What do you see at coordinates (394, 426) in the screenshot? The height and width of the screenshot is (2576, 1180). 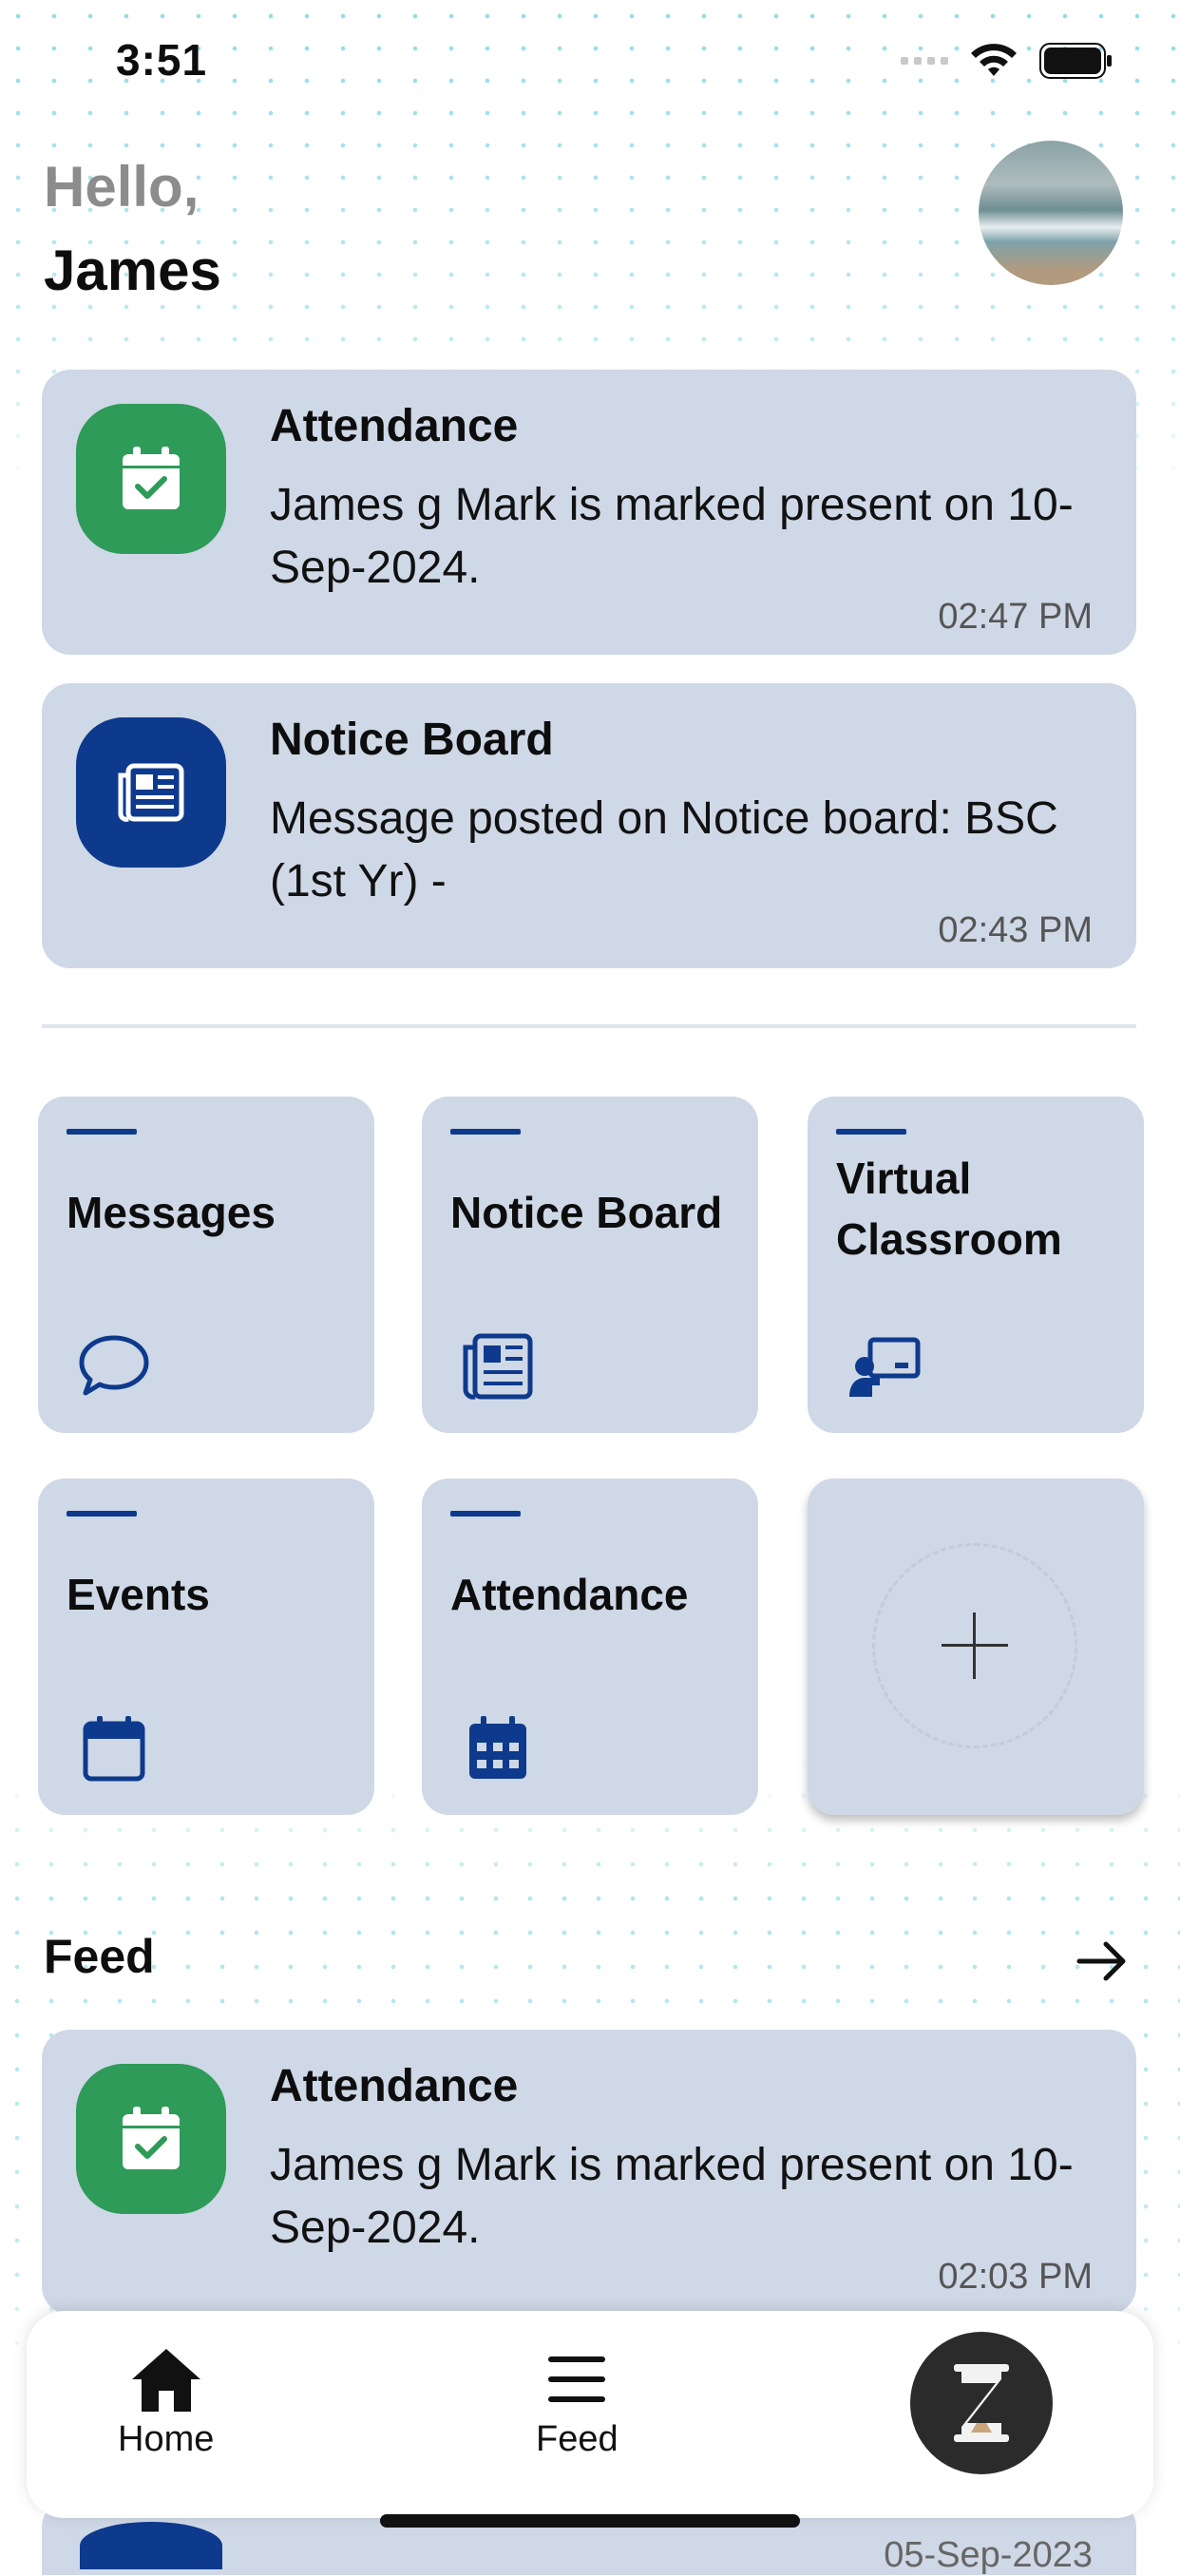 I see `notification-title: Attendance` at bounding box center [394, 426].